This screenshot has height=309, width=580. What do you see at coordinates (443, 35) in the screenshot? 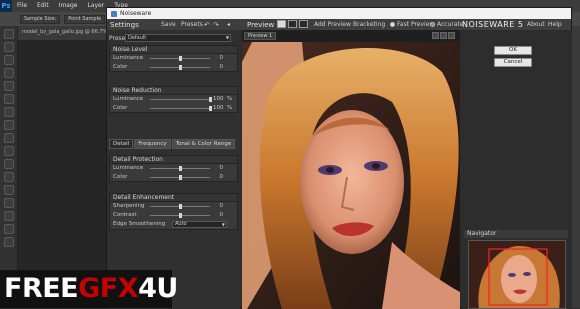
I see `maximize-icon` at bounding box center [443, 35].